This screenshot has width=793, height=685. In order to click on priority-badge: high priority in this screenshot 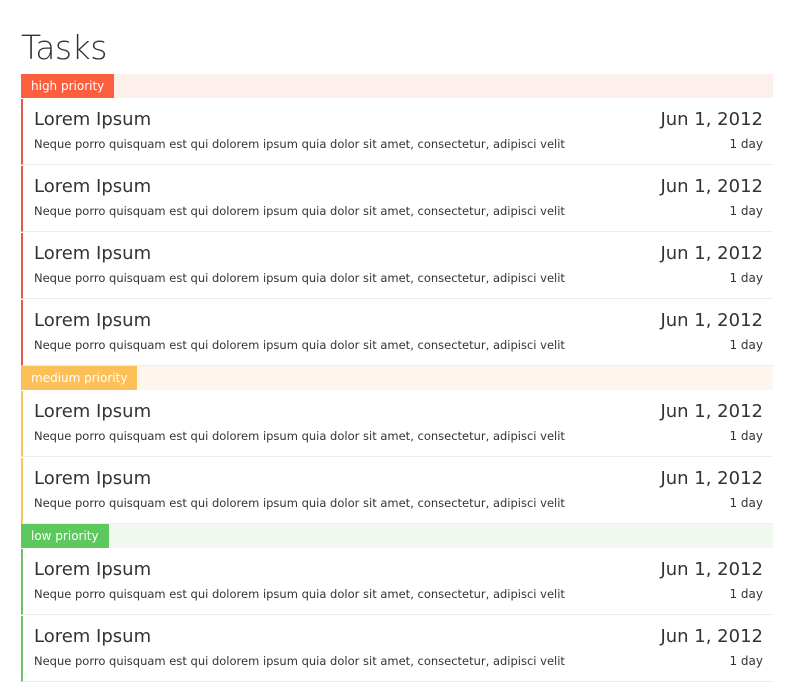, I will do `click(68, 86)`.